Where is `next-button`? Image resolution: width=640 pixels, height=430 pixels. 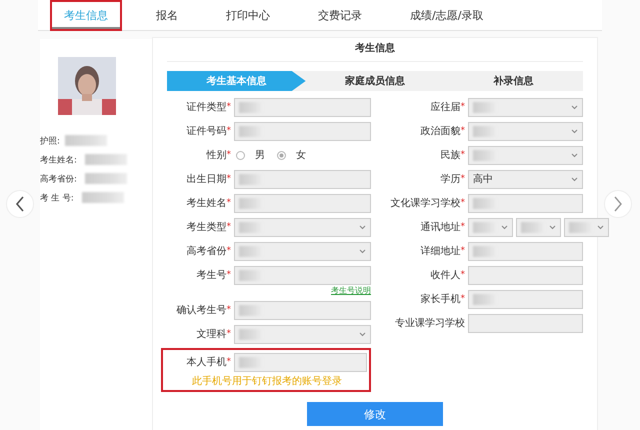 next-button is located at coordinates (618, 204).